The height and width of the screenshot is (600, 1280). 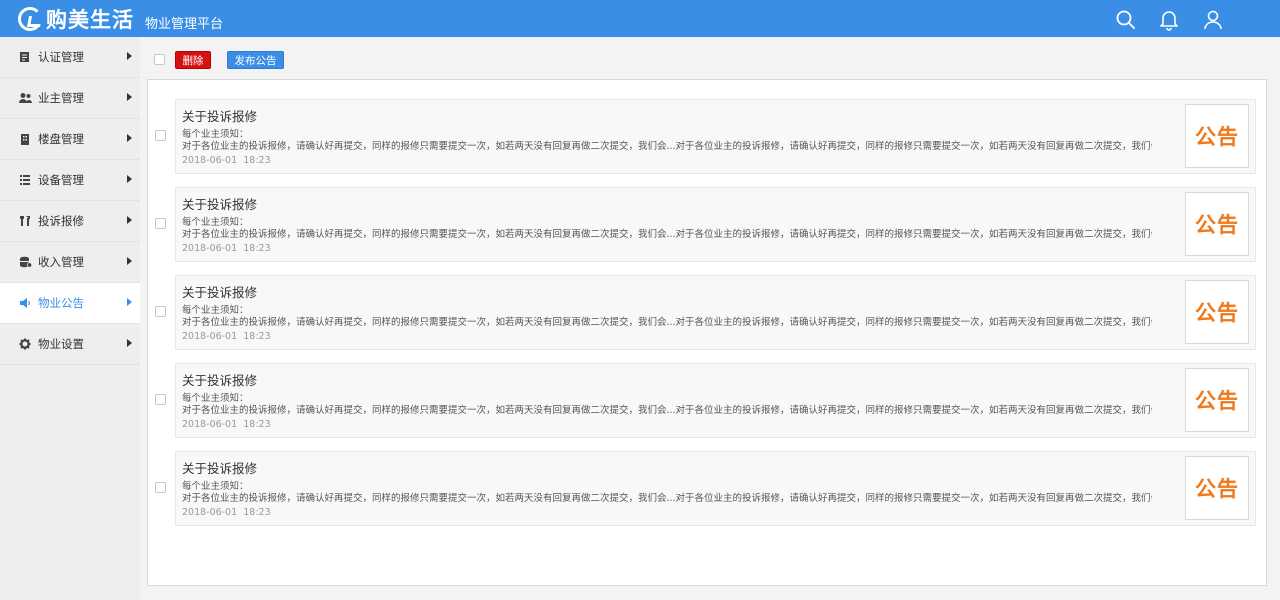 I want to click on sidebar-item-settings: 物业设置, so click(x=70, y=344).